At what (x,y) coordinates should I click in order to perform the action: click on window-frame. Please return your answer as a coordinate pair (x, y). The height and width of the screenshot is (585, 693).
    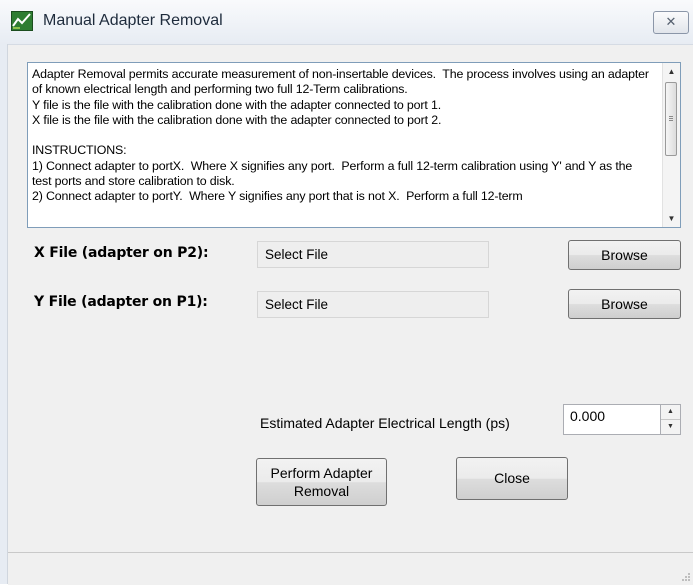
    Looking at the image, I should click on (4, 314).